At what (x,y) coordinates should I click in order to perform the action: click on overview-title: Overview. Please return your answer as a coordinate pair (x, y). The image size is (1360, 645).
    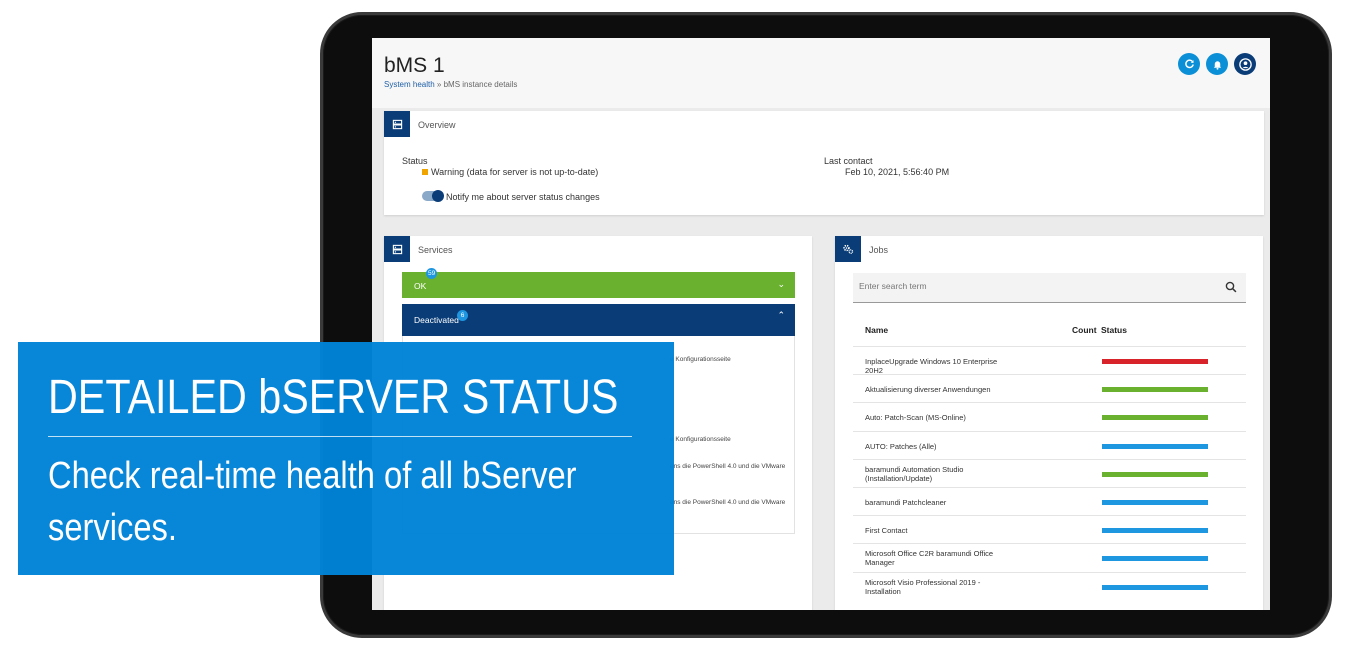
    Looking at the image, I should click on (437, 125).